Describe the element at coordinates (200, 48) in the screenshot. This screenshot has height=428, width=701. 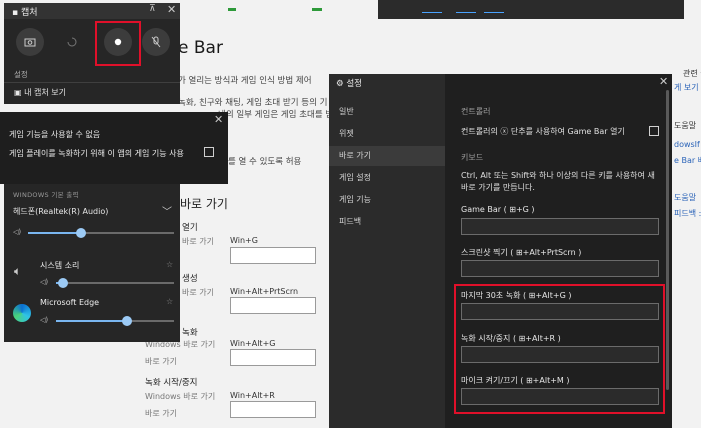
I see `page-title: e Bar` at that location.